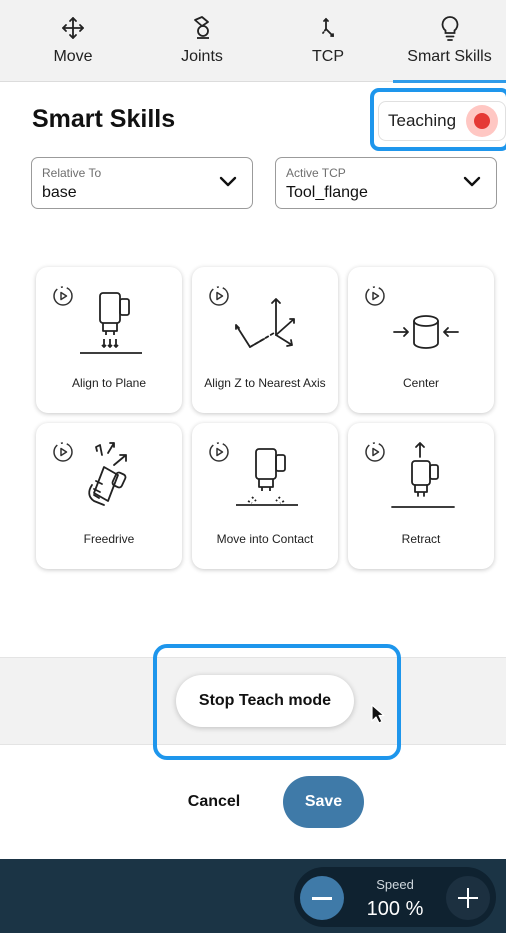 Image resolution: width=506 pixels, height=933 pixels. Describe the element at coordinates (265, 323) in the screenshot. I see `align-z-axis-icon` at that location.